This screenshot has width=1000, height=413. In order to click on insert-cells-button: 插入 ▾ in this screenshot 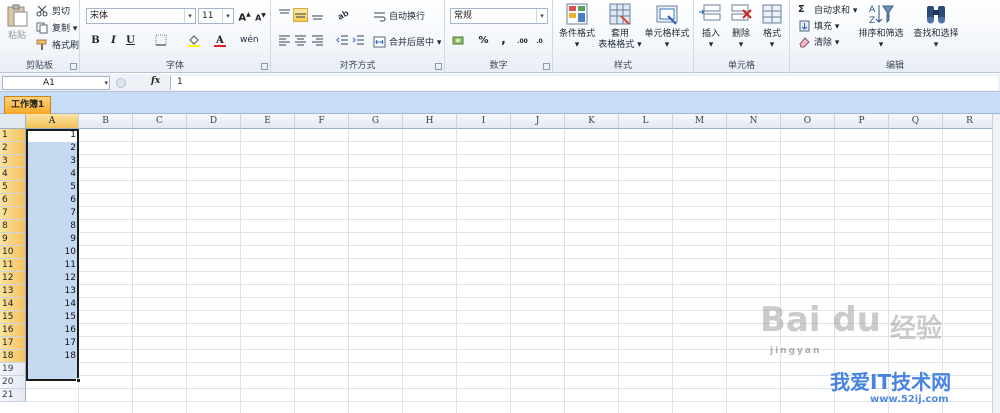, I will do `click(711, 26)`.